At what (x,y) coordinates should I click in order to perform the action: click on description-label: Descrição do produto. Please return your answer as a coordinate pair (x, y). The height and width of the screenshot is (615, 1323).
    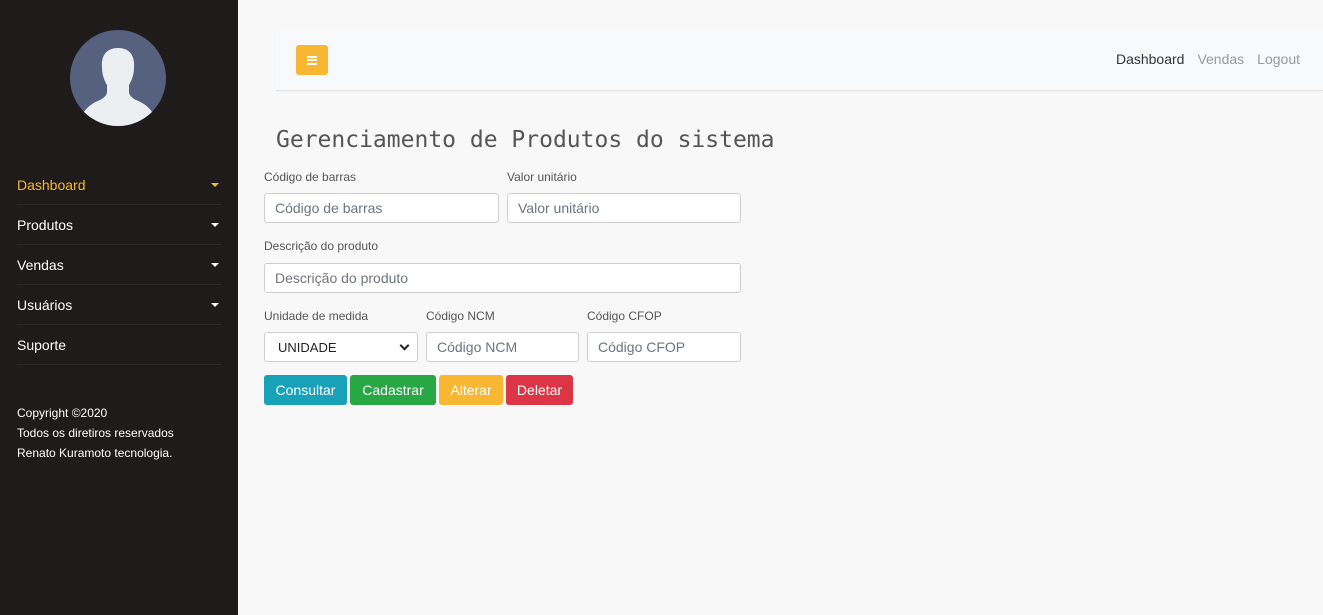
    Looking at the image, I should click on (321, 246).